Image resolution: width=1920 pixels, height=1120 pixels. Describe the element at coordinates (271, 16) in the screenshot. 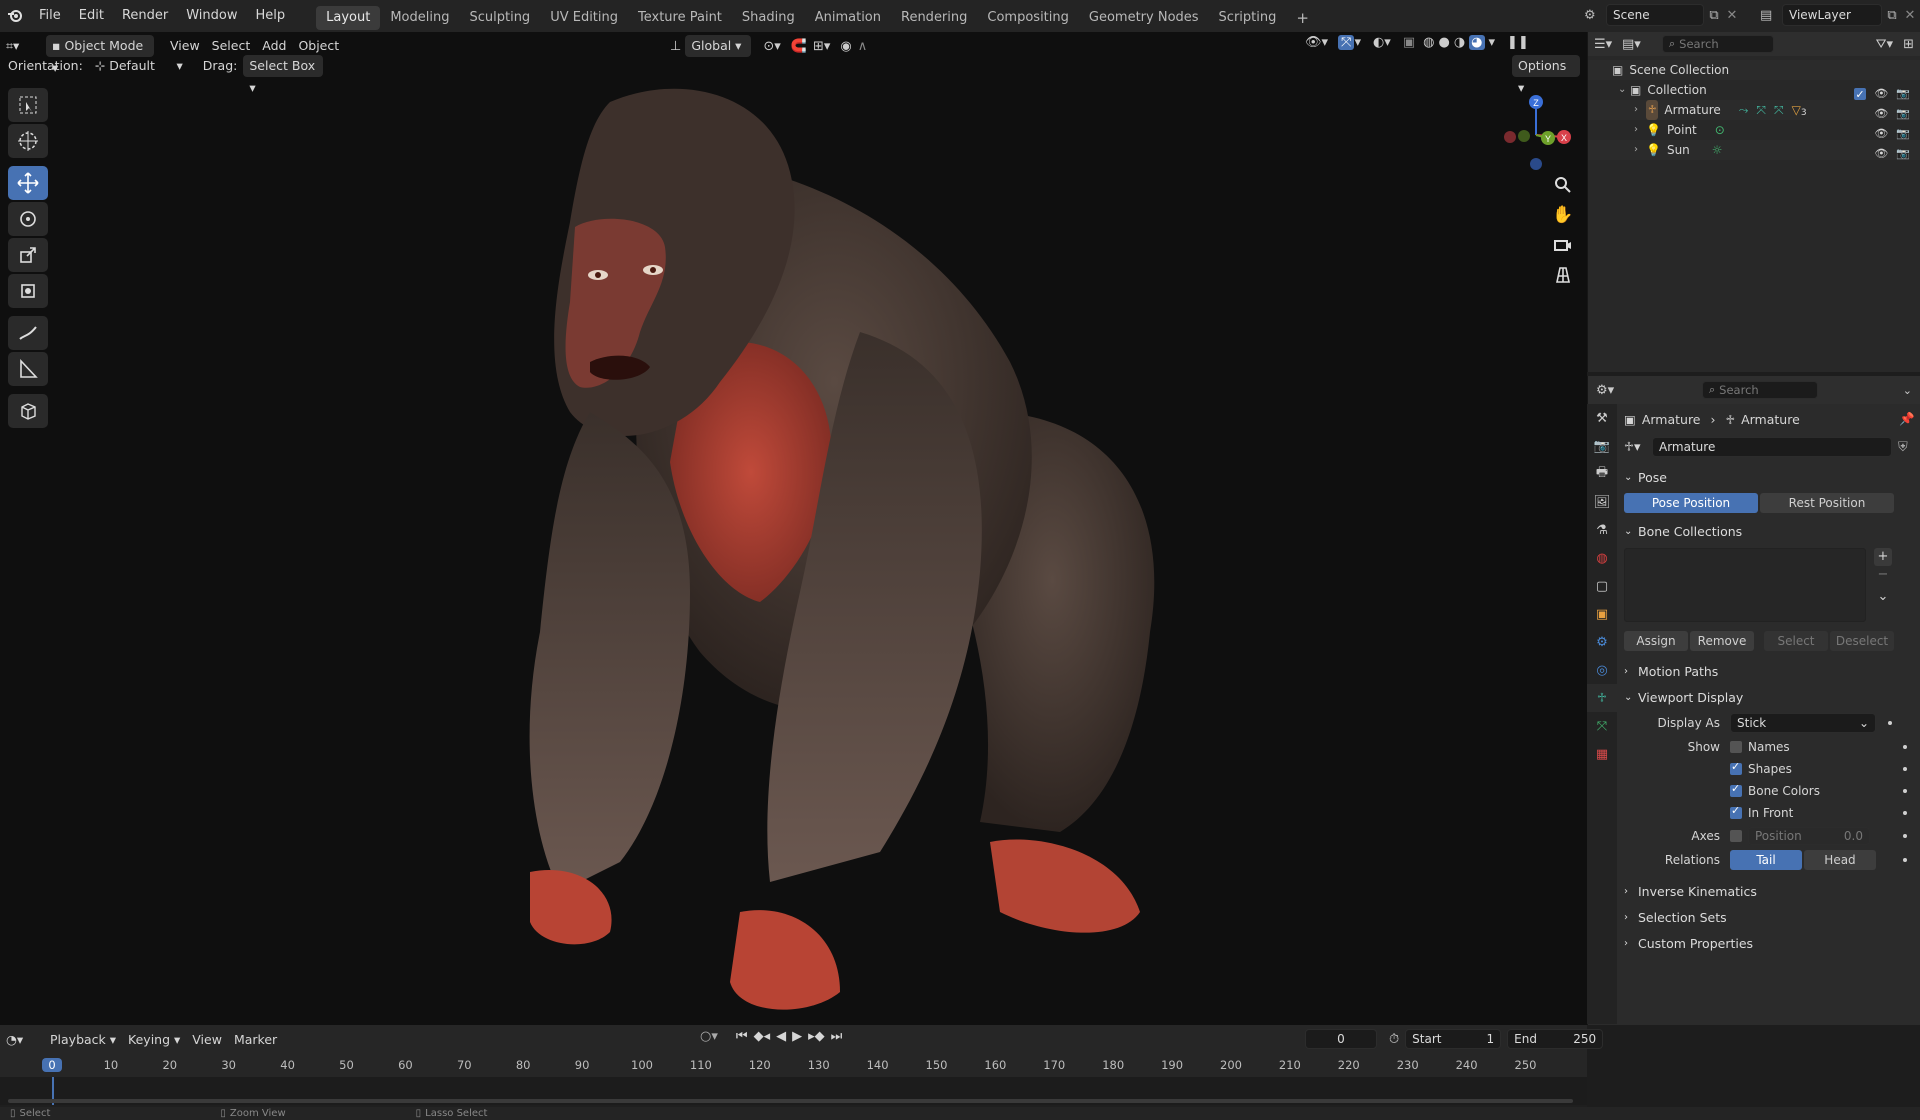

I see `menu-help: Help` at that location.